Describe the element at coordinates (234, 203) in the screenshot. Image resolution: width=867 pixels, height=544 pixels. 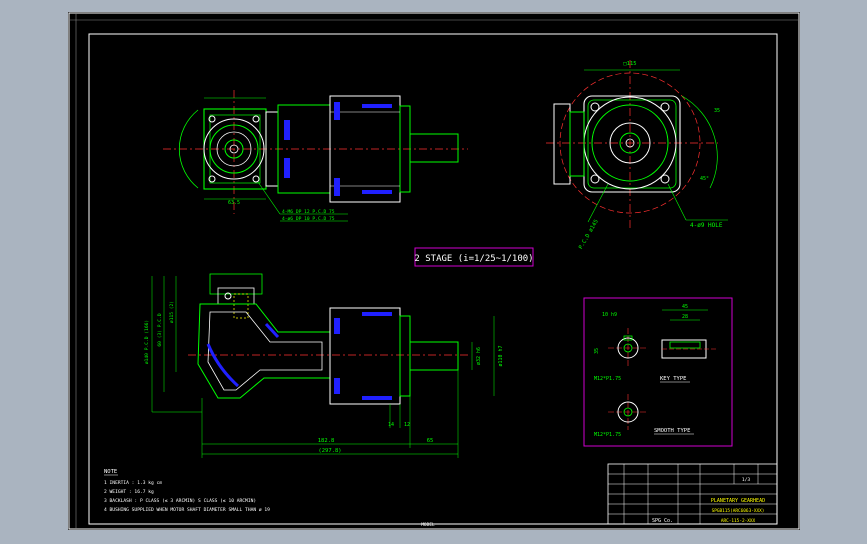
I see `top-dim-small: 63.5` at that location.